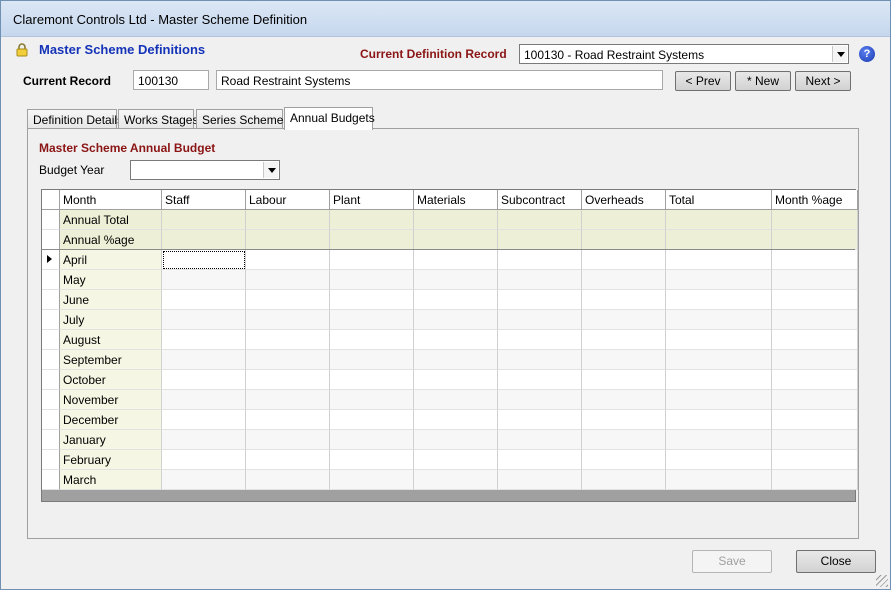  What do you see at coordinates (540, 200) in the screenshot?
I see `column-header: Subcontract` at bounding box center [540, 200].